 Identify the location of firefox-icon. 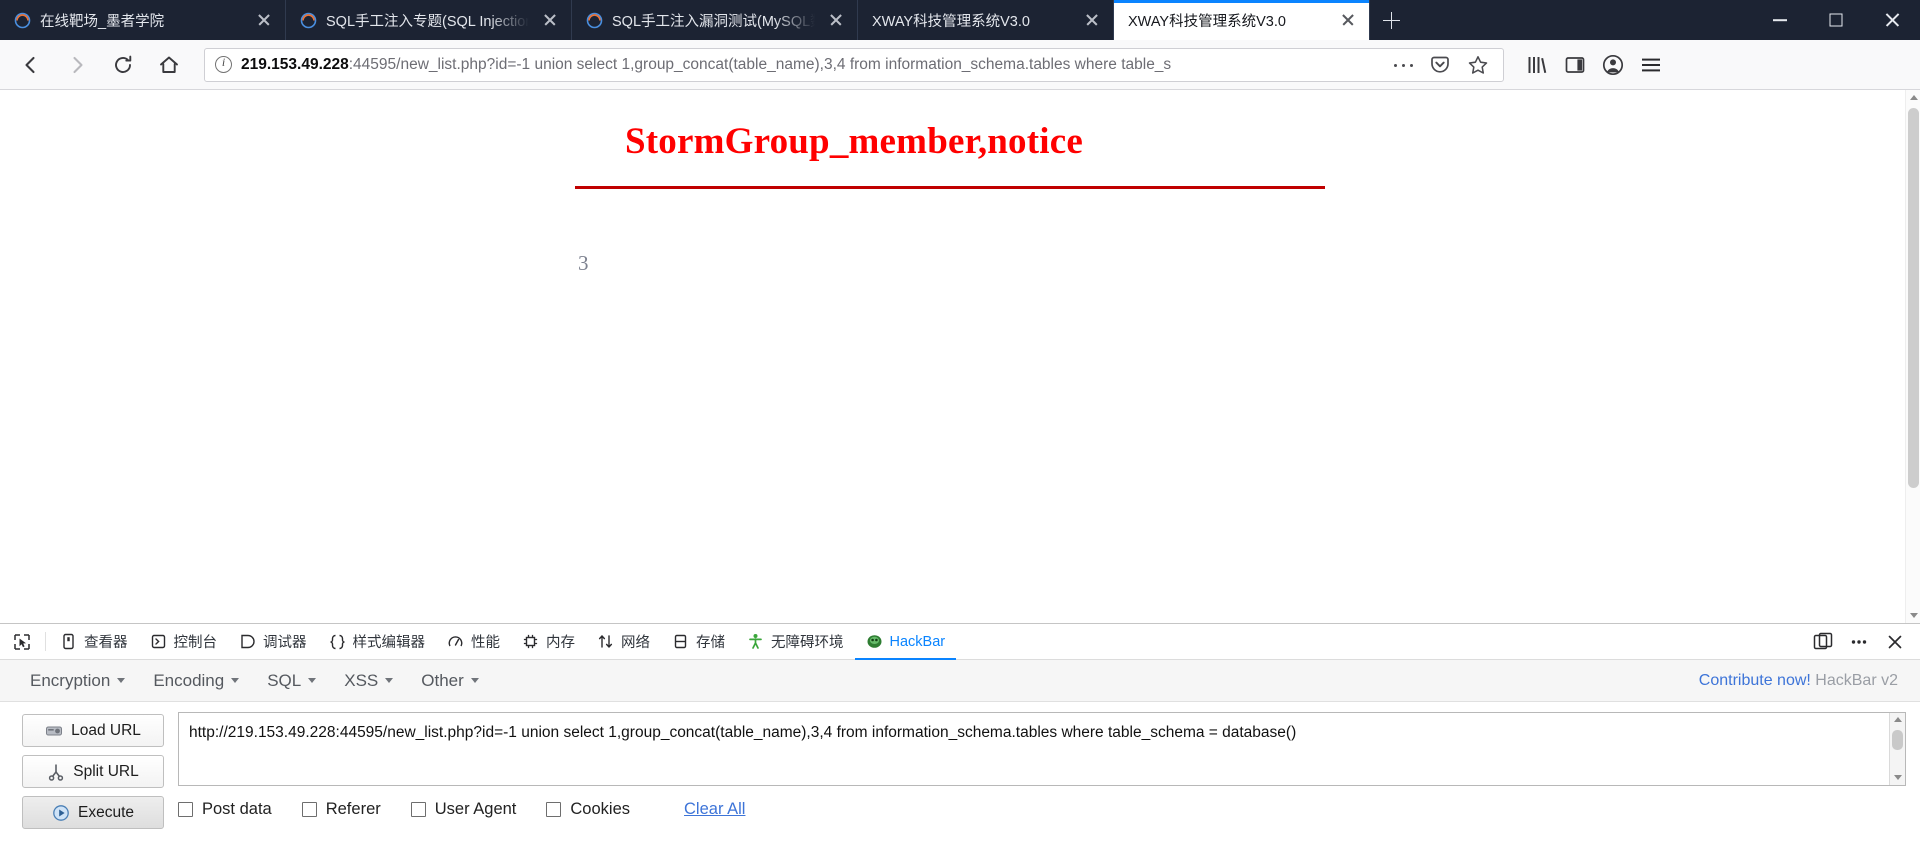
(22, 20).